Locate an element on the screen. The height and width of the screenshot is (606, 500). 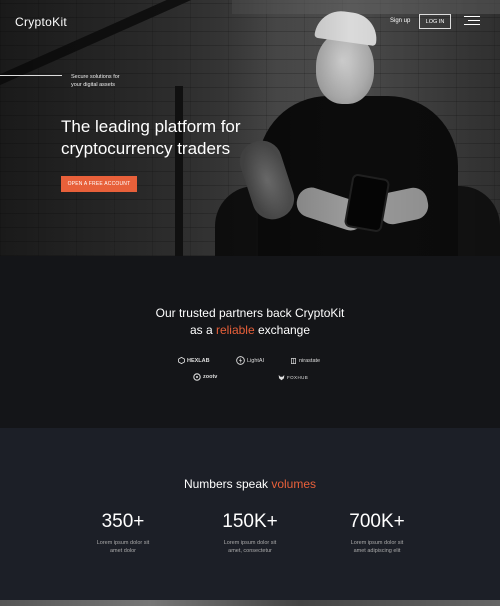
hero-headline-line-1: The leading platform for is located at coordinates (151, 126).